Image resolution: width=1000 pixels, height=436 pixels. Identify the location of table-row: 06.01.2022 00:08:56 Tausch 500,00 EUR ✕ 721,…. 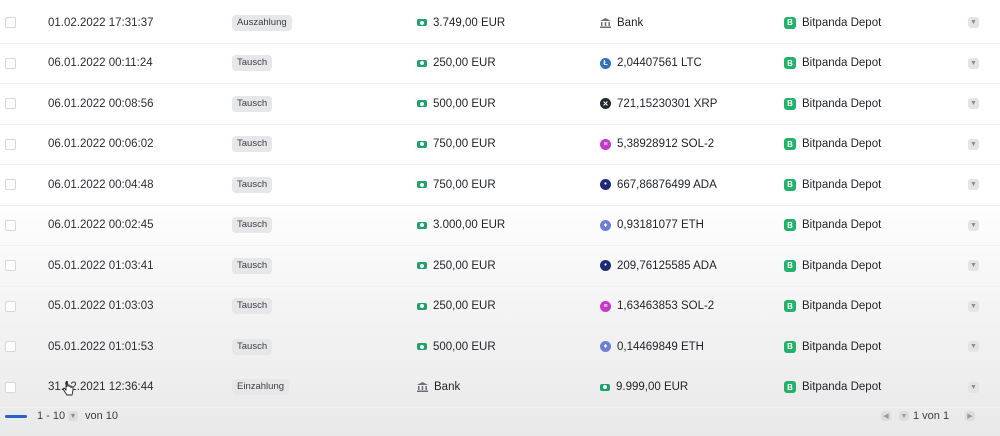
(500, 104).